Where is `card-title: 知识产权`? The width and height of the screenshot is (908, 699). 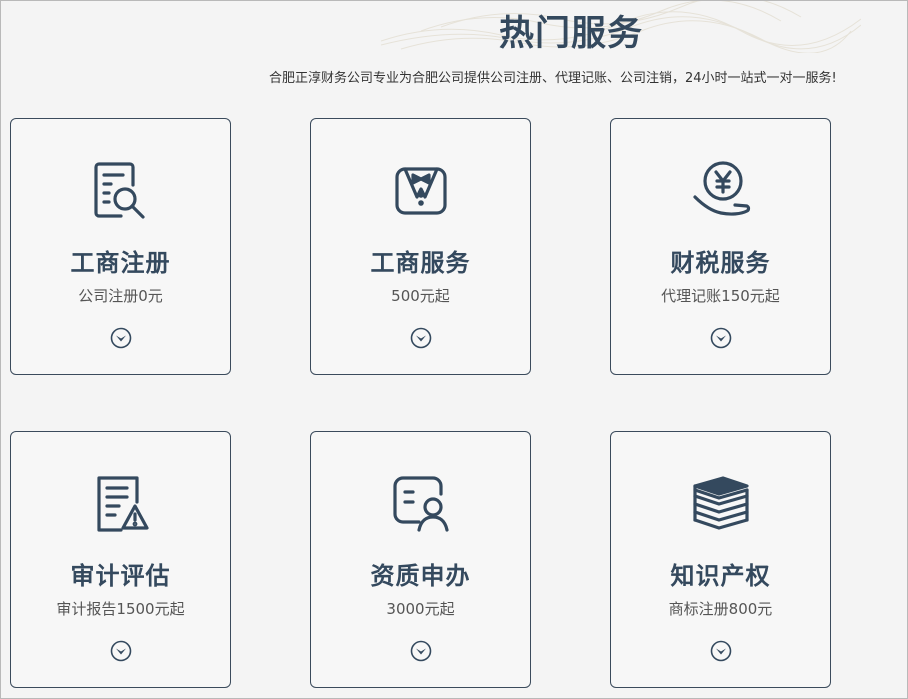
card-title: 知识产权 is located at coordinates (720, 576).